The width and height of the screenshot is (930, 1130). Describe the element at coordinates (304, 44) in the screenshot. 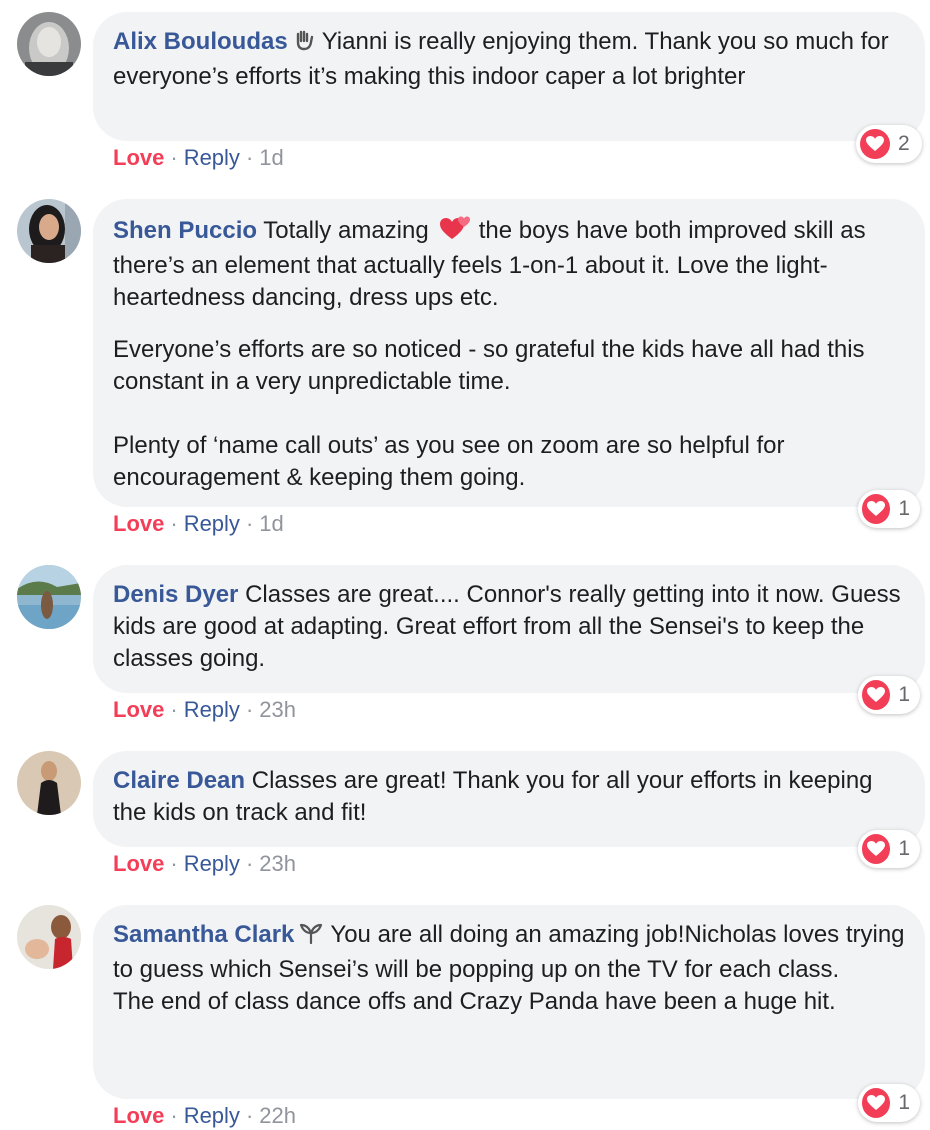

I see `waving-hand-icon` at that location.